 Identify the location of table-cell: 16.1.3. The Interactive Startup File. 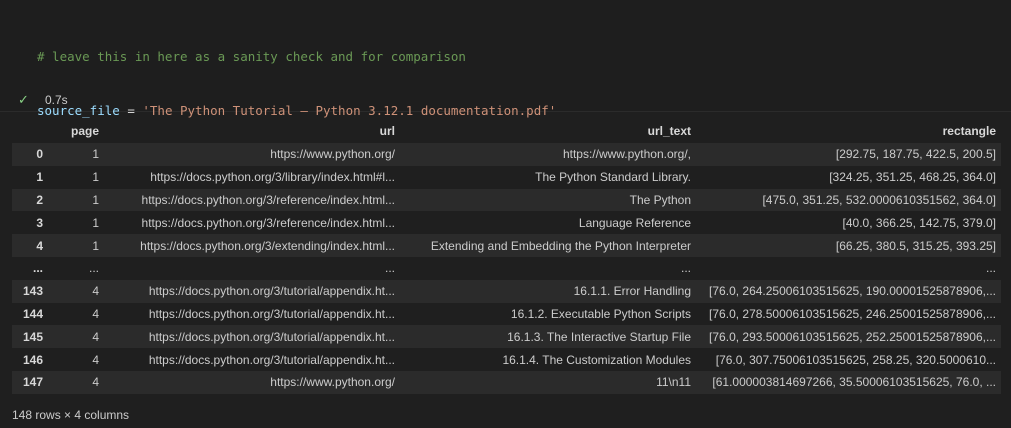
(599, 336).